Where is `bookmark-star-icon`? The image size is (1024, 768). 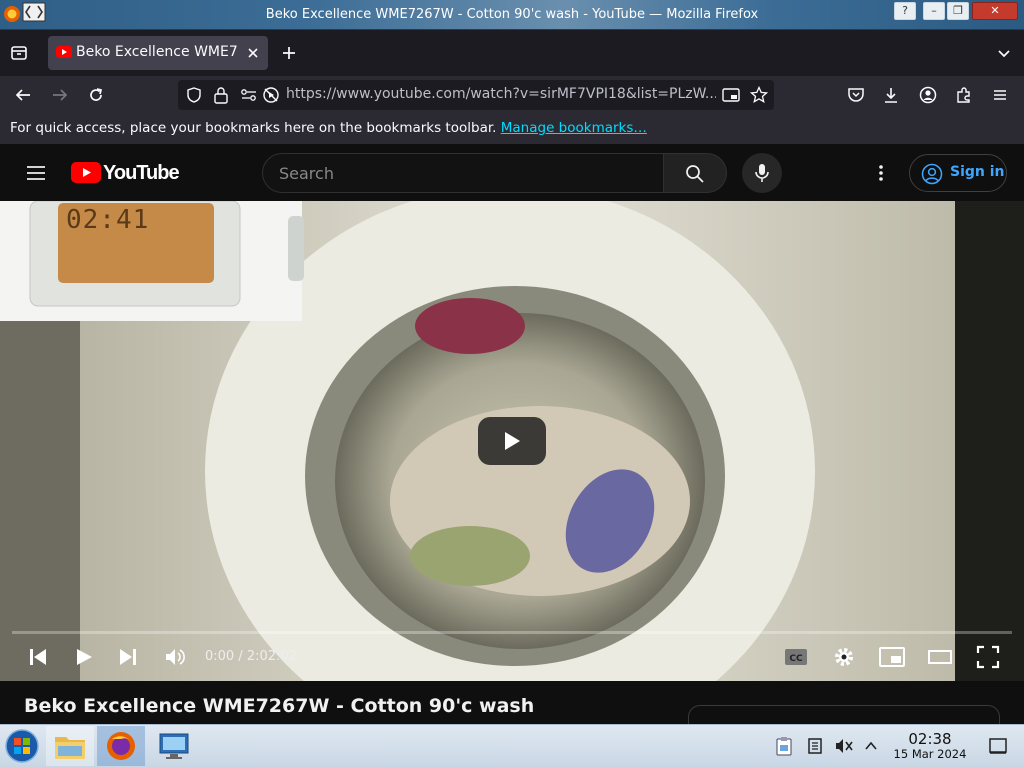 bookmark-star-icon is located at coordinates (759, 95).